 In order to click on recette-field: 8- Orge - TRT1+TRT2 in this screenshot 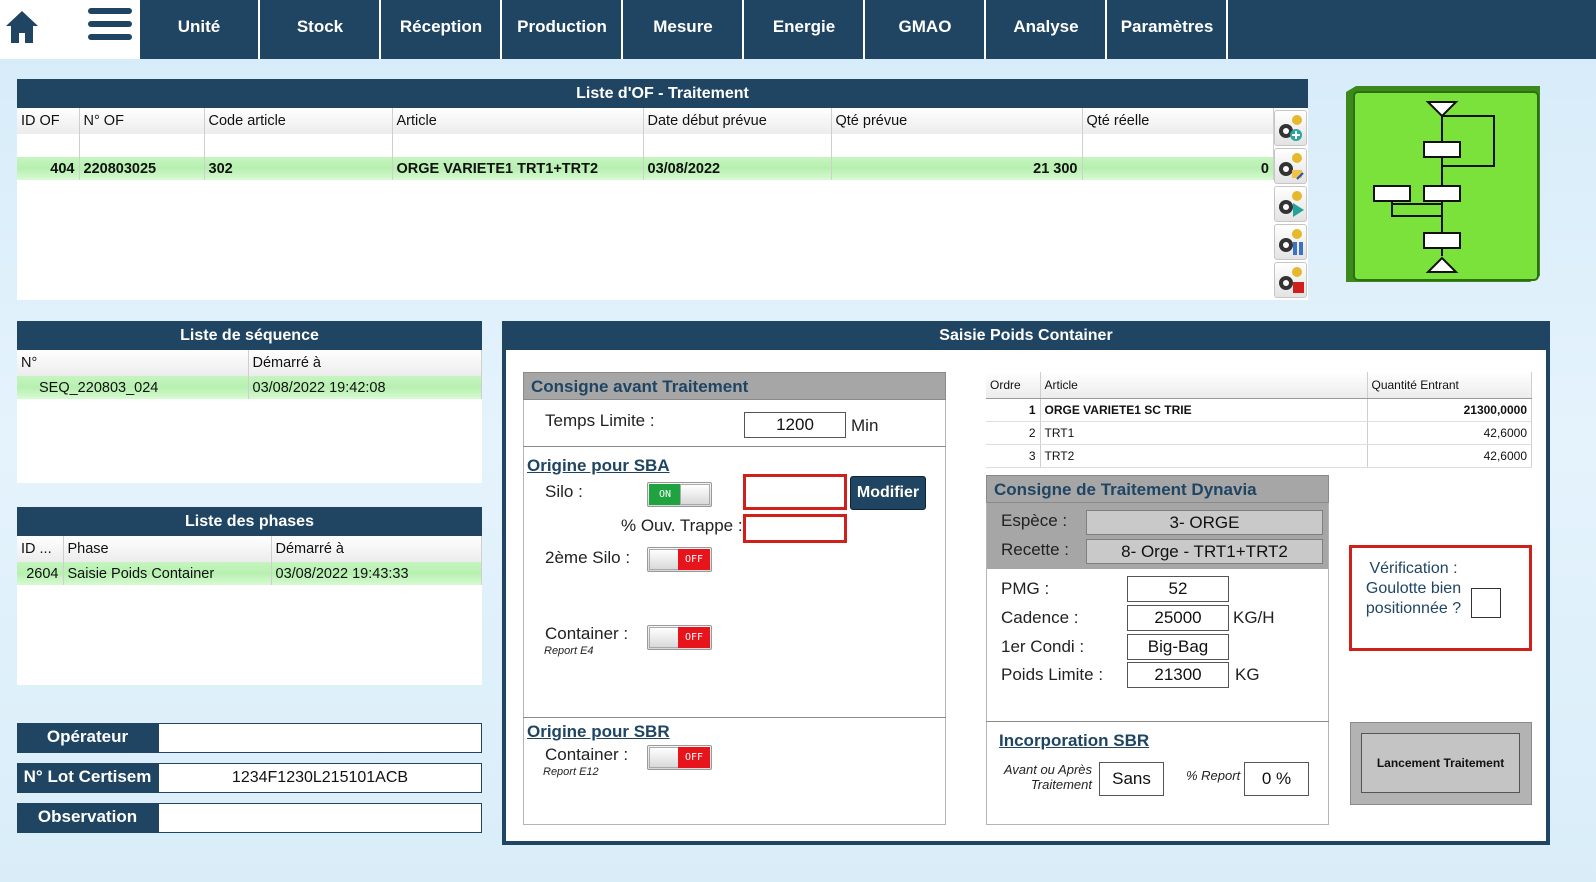, I will do `click(1204, 551)`.